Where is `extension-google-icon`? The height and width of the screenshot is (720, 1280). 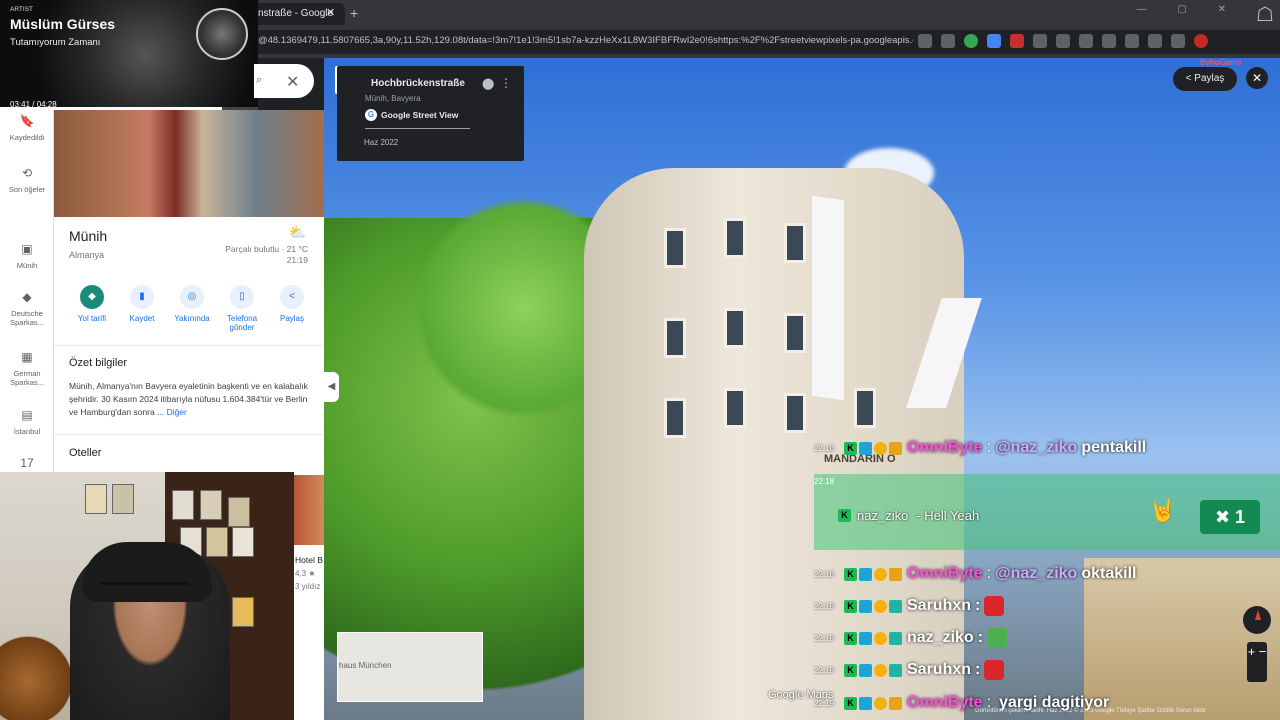
extension-google-icon is located at coordinates (971, 41).